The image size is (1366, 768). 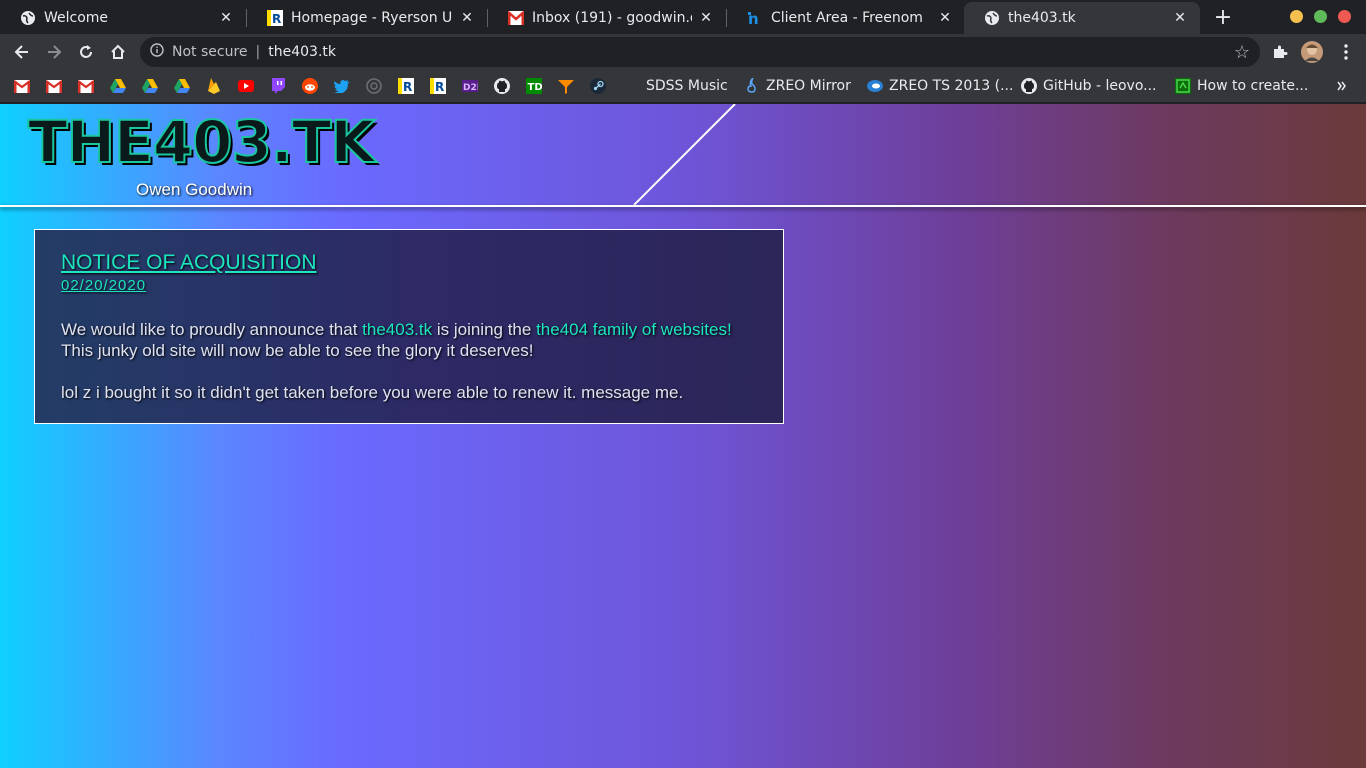 What do you see at coordinates (86, 52) in the screenshot?
I see `reload-button` at bounding box center [86, 52].